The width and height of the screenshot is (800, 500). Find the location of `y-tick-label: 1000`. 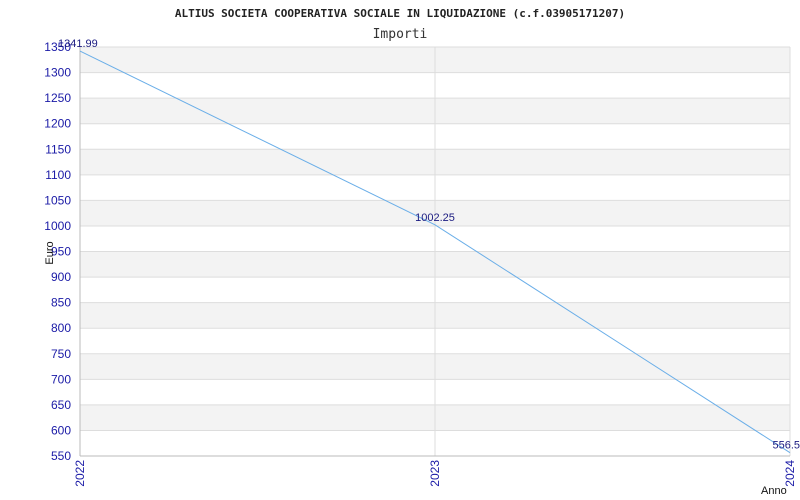

y-tick-label: 1000 is located at coordinates (57, 226).